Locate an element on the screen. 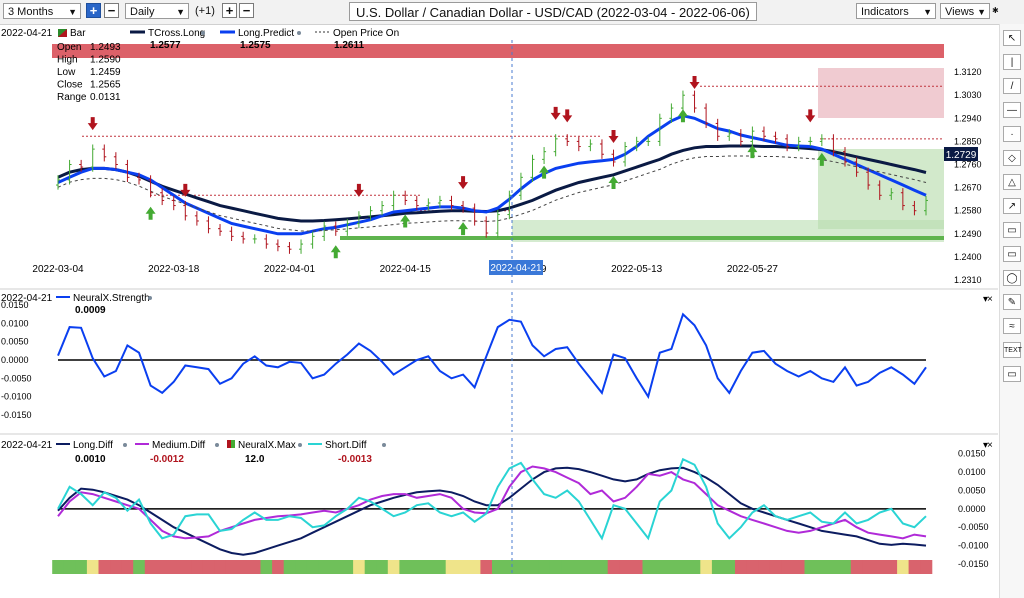 This screenshot has height=598, width=1024. neuralmax-value: 12.0 is located at coordinates (255, 459).